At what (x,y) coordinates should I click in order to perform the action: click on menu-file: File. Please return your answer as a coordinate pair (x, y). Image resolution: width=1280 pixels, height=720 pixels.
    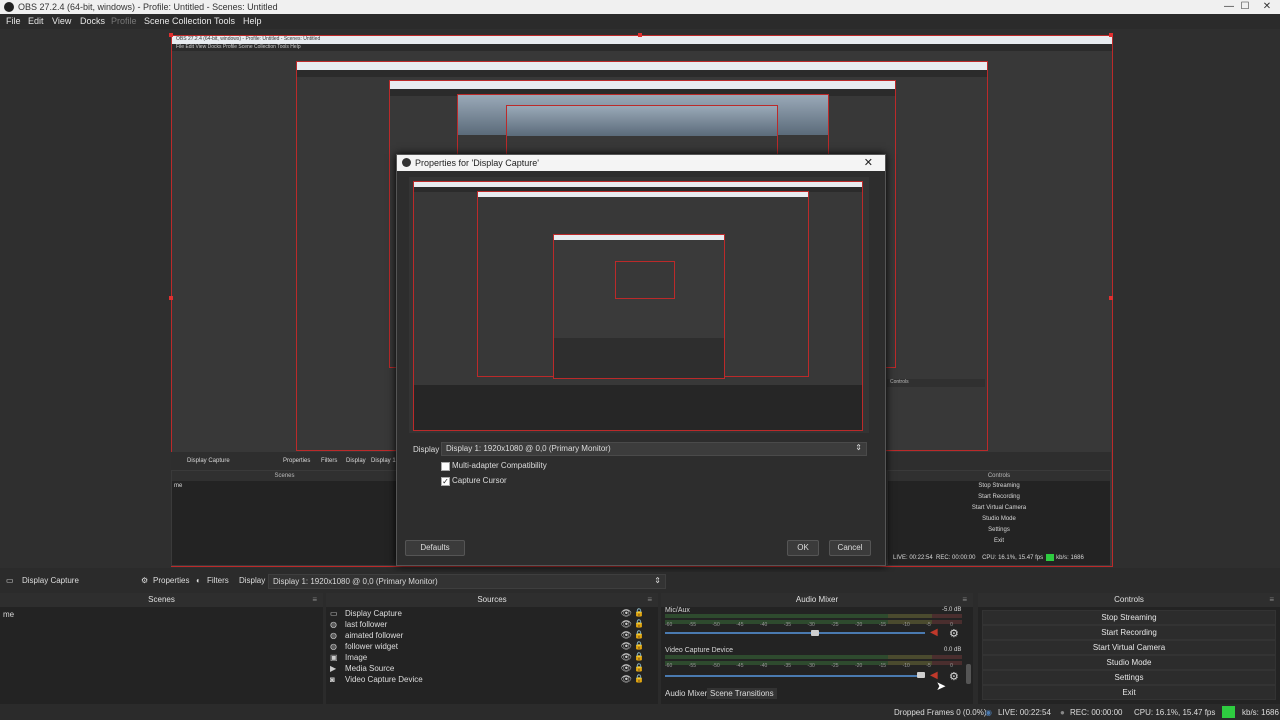
    Looking at the image, I should click on (13, 21).